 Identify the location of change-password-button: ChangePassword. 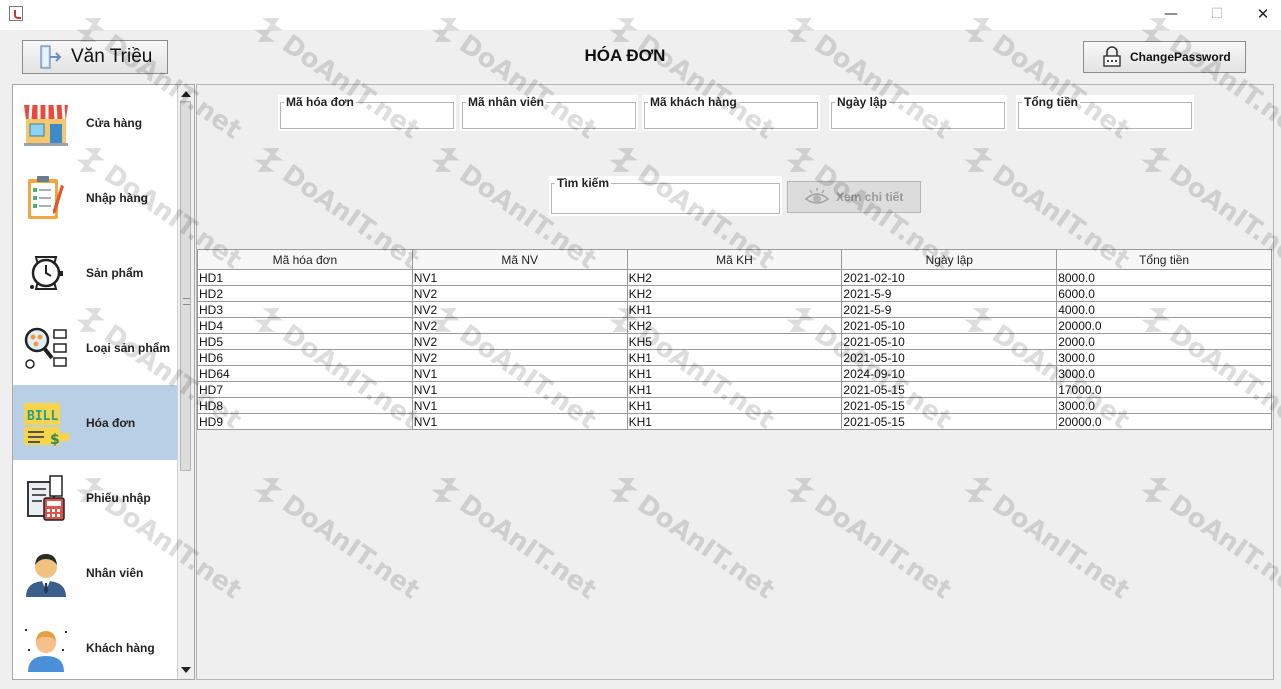
(1164, 57).